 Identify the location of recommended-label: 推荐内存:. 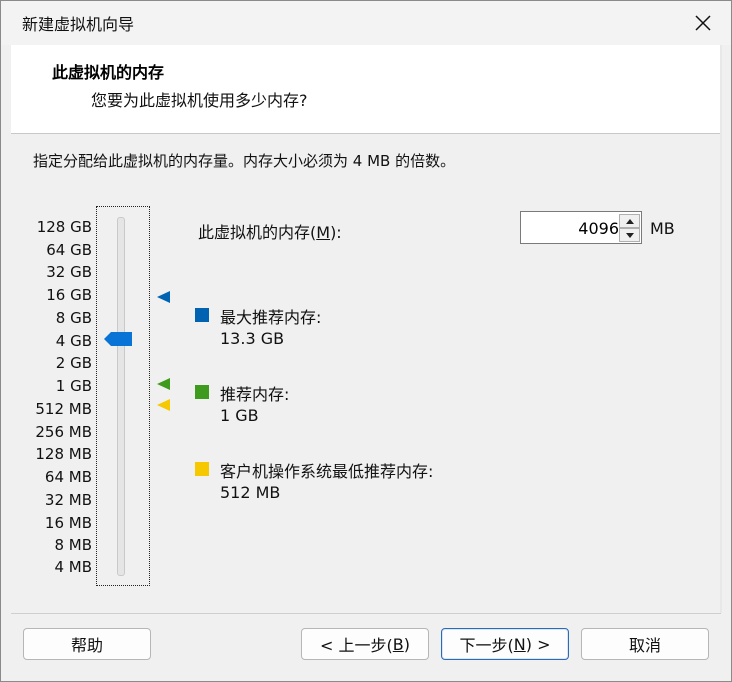
(255, 394).